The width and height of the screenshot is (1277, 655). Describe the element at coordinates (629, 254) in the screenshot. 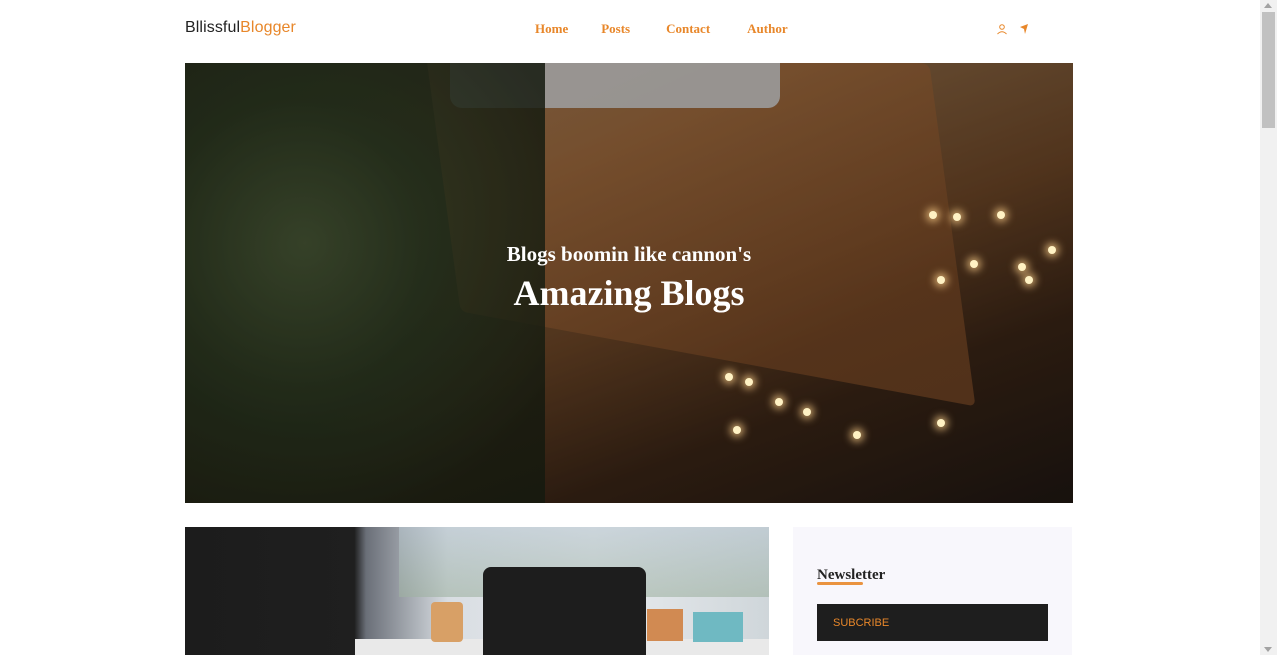

I see `hero-subtitle: Blogs boomin like cannon's` at that location.